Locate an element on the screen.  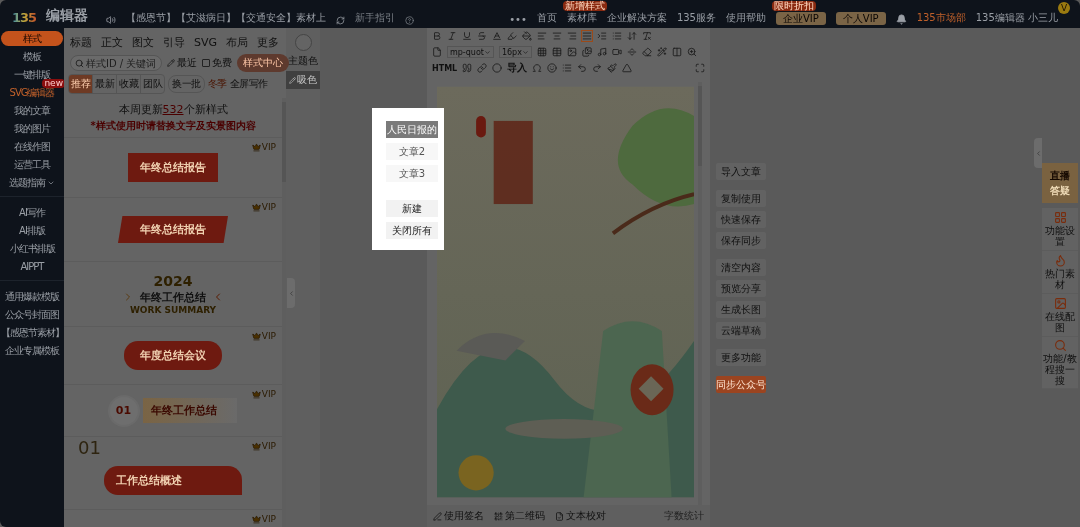
category-tab: SVG is located at coordinates (206, 42).